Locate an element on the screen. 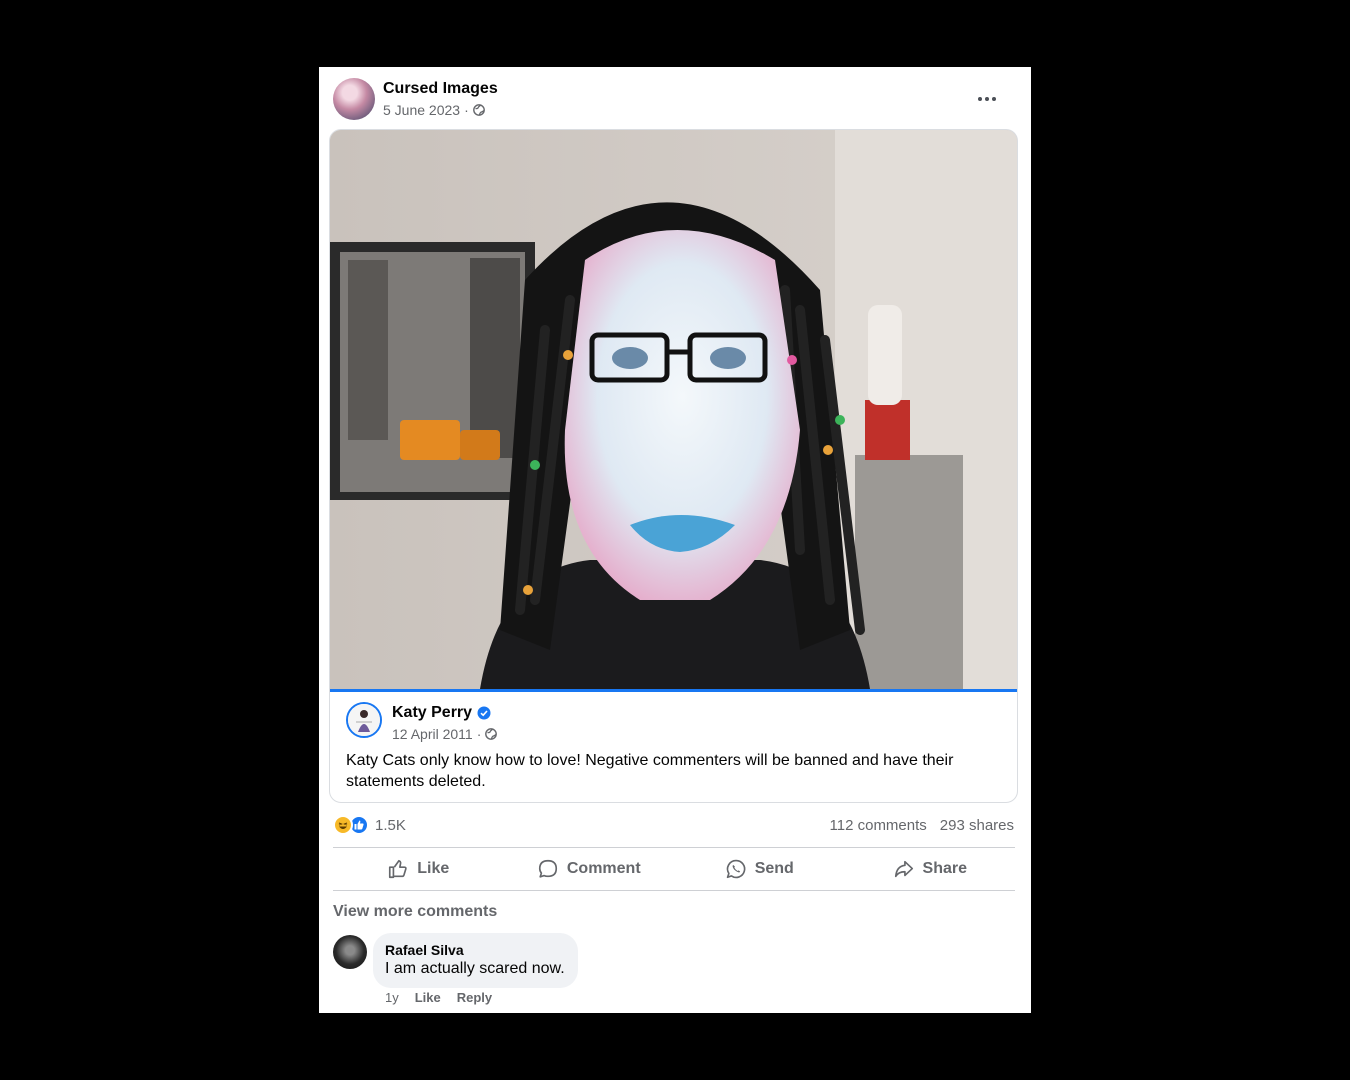  send-label: Send is located at coordinates (774, 868).